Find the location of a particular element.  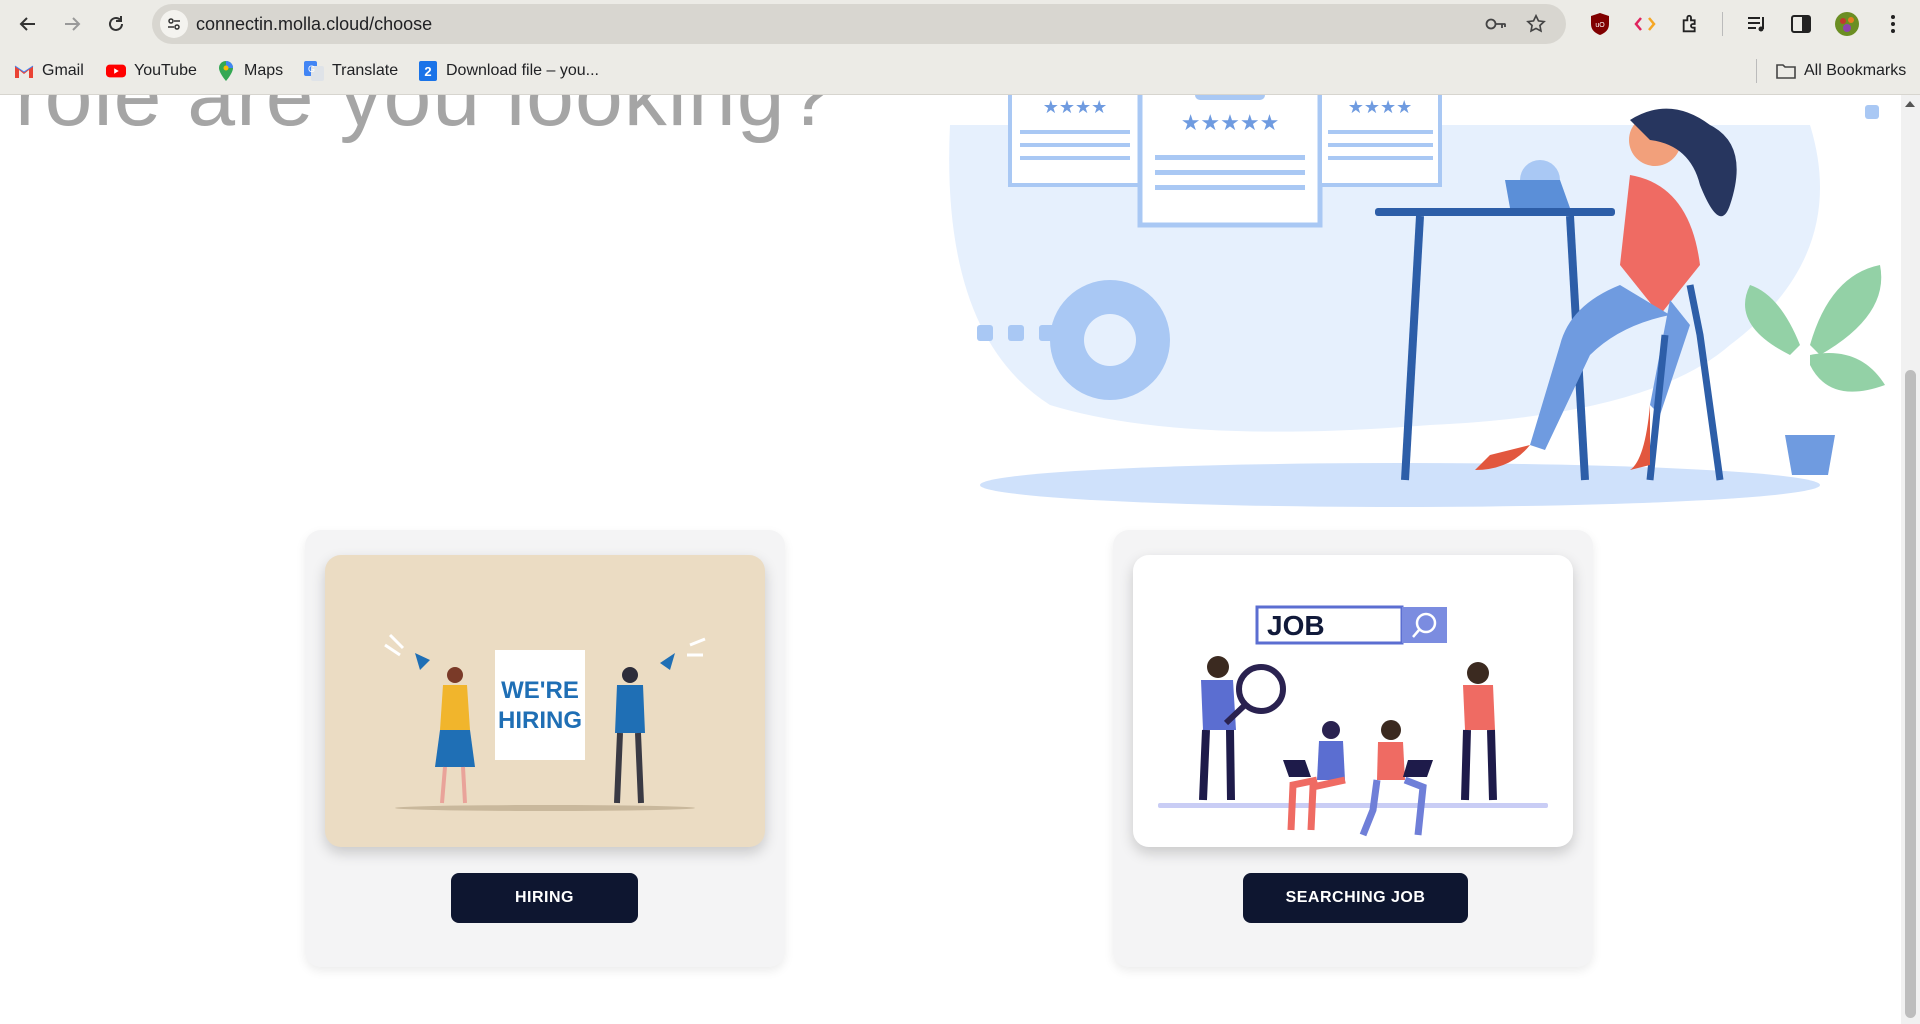

svg-text: G is located at coordinates (311, 69).